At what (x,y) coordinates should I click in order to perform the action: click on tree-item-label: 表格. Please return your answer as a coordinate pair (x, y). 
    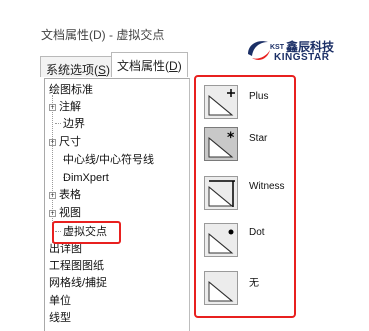
    Looking at the image, I should click on (70, 195).